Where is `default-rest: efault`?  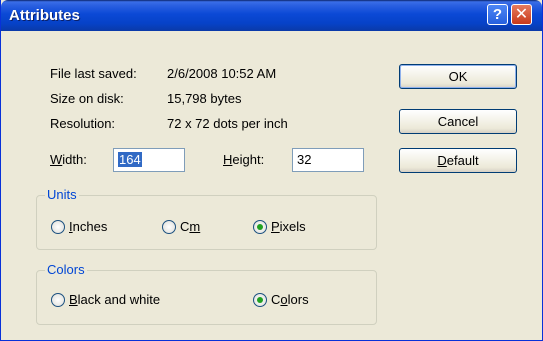 default-rest: efault is located at coordinates (462, 160).